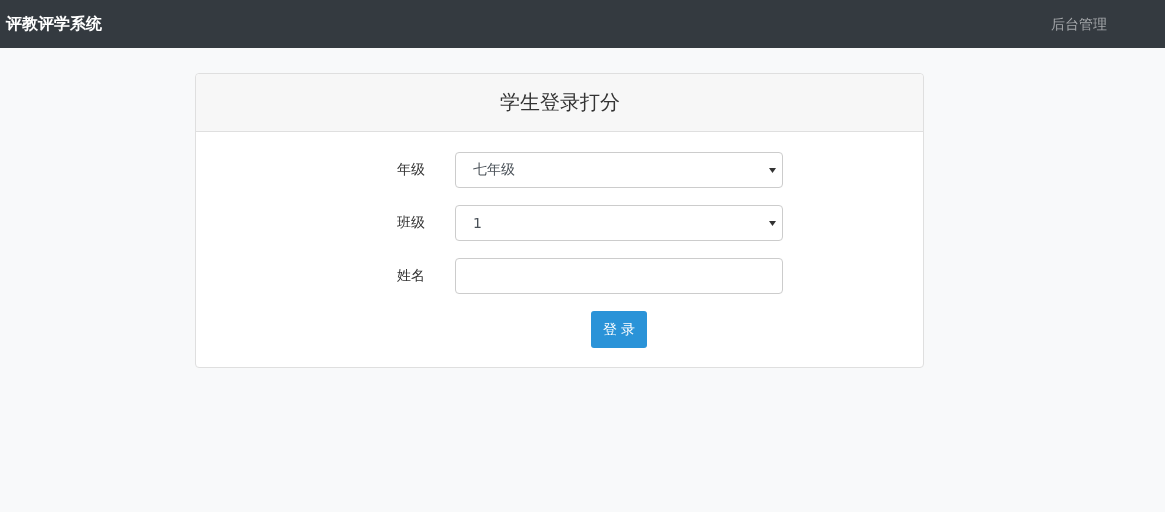  Describe the element at coordinates (54, 24) in the screenshot. I see `brand-title: 评教评学系统` at that location.